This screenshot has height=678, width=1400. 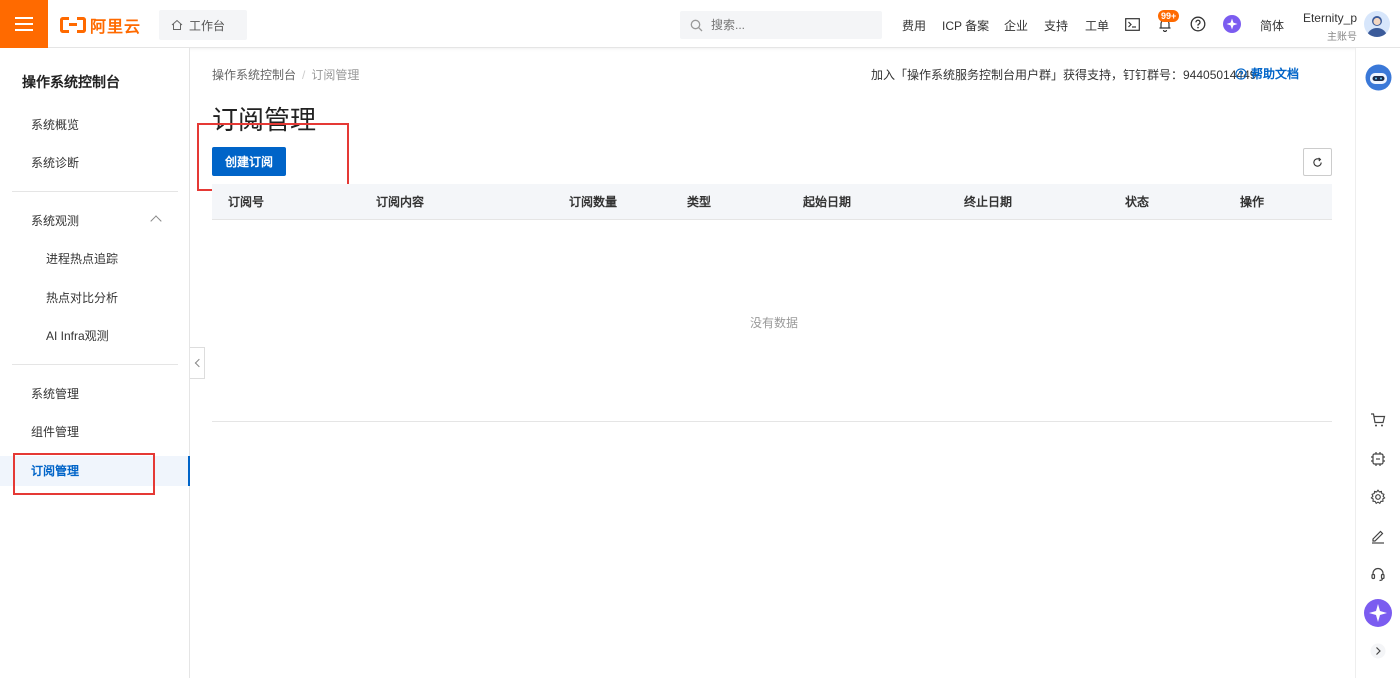 What do you see at coordinates (55, 221) in the screenshot?
I see `sidebar-group-observe-label: 系统观测` at bounding box center [55, 221].